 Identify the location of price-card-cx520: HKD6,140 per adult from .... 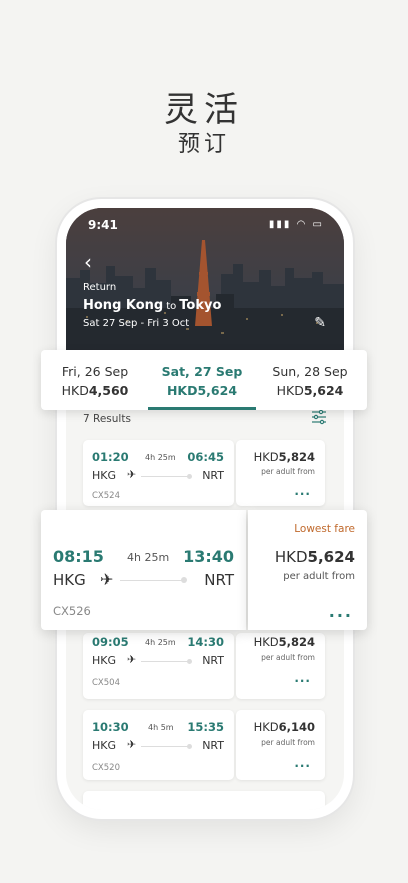
(280, 745).